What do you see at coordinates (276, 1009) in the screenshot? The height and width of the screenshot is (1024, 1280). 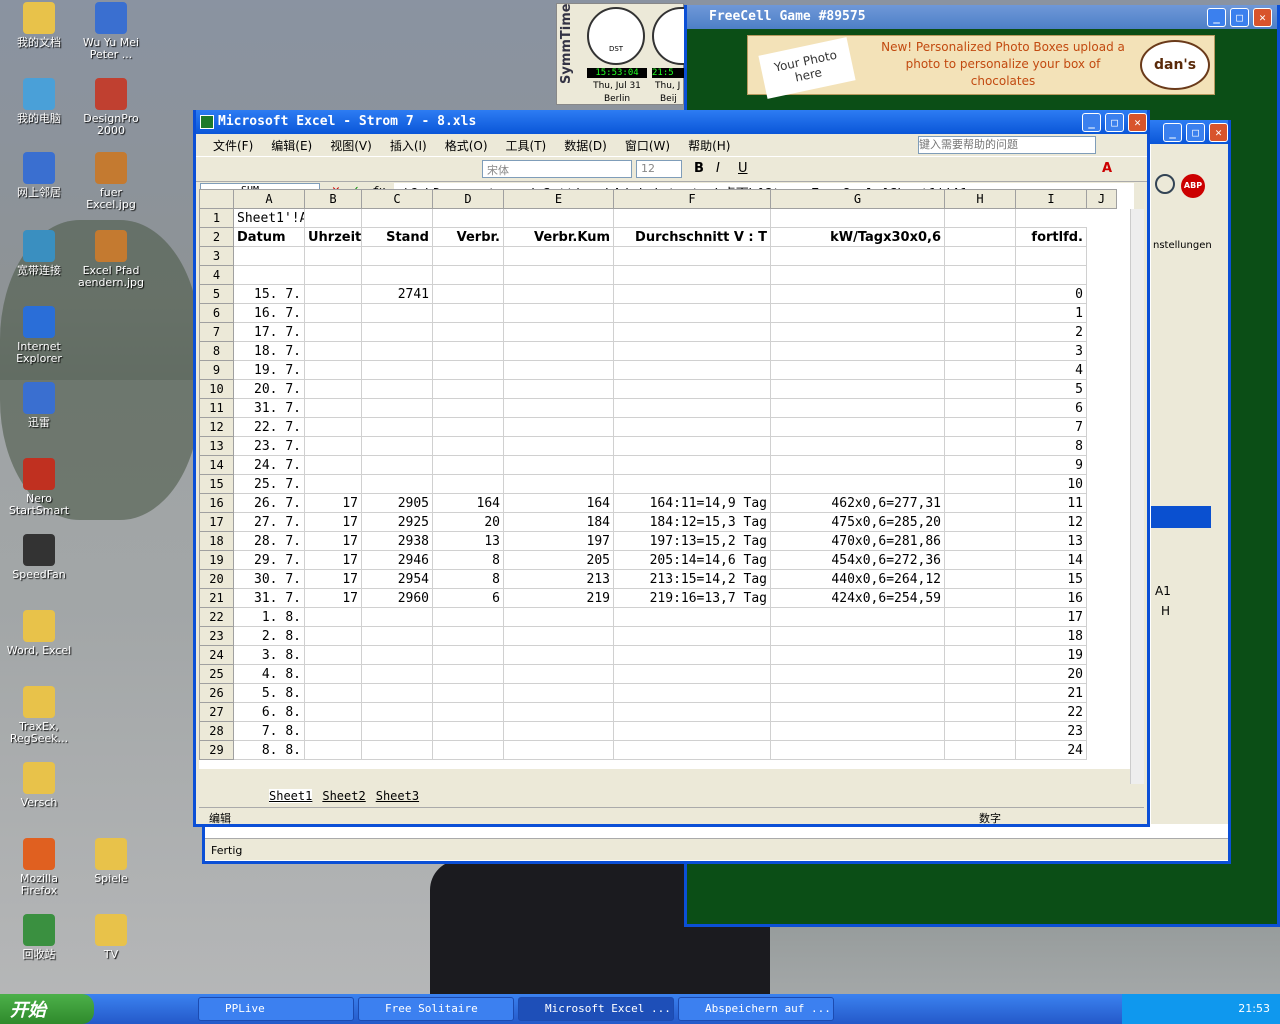 I see `taskbar-item: PPLive` at bounding box center [276, 1009].